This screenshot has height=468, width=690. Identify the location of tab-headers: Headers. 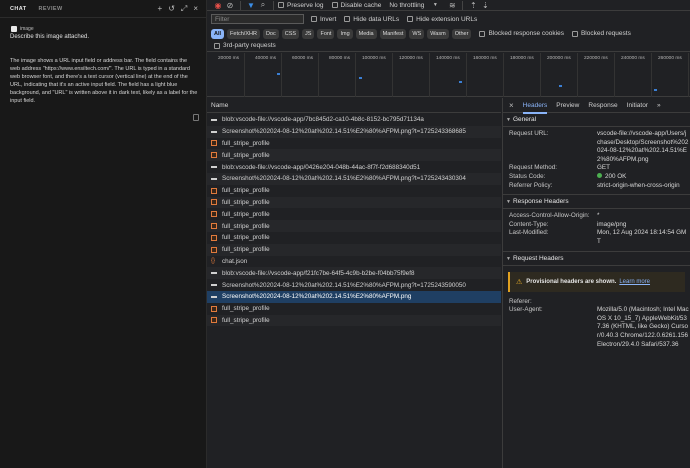
(535, 108).